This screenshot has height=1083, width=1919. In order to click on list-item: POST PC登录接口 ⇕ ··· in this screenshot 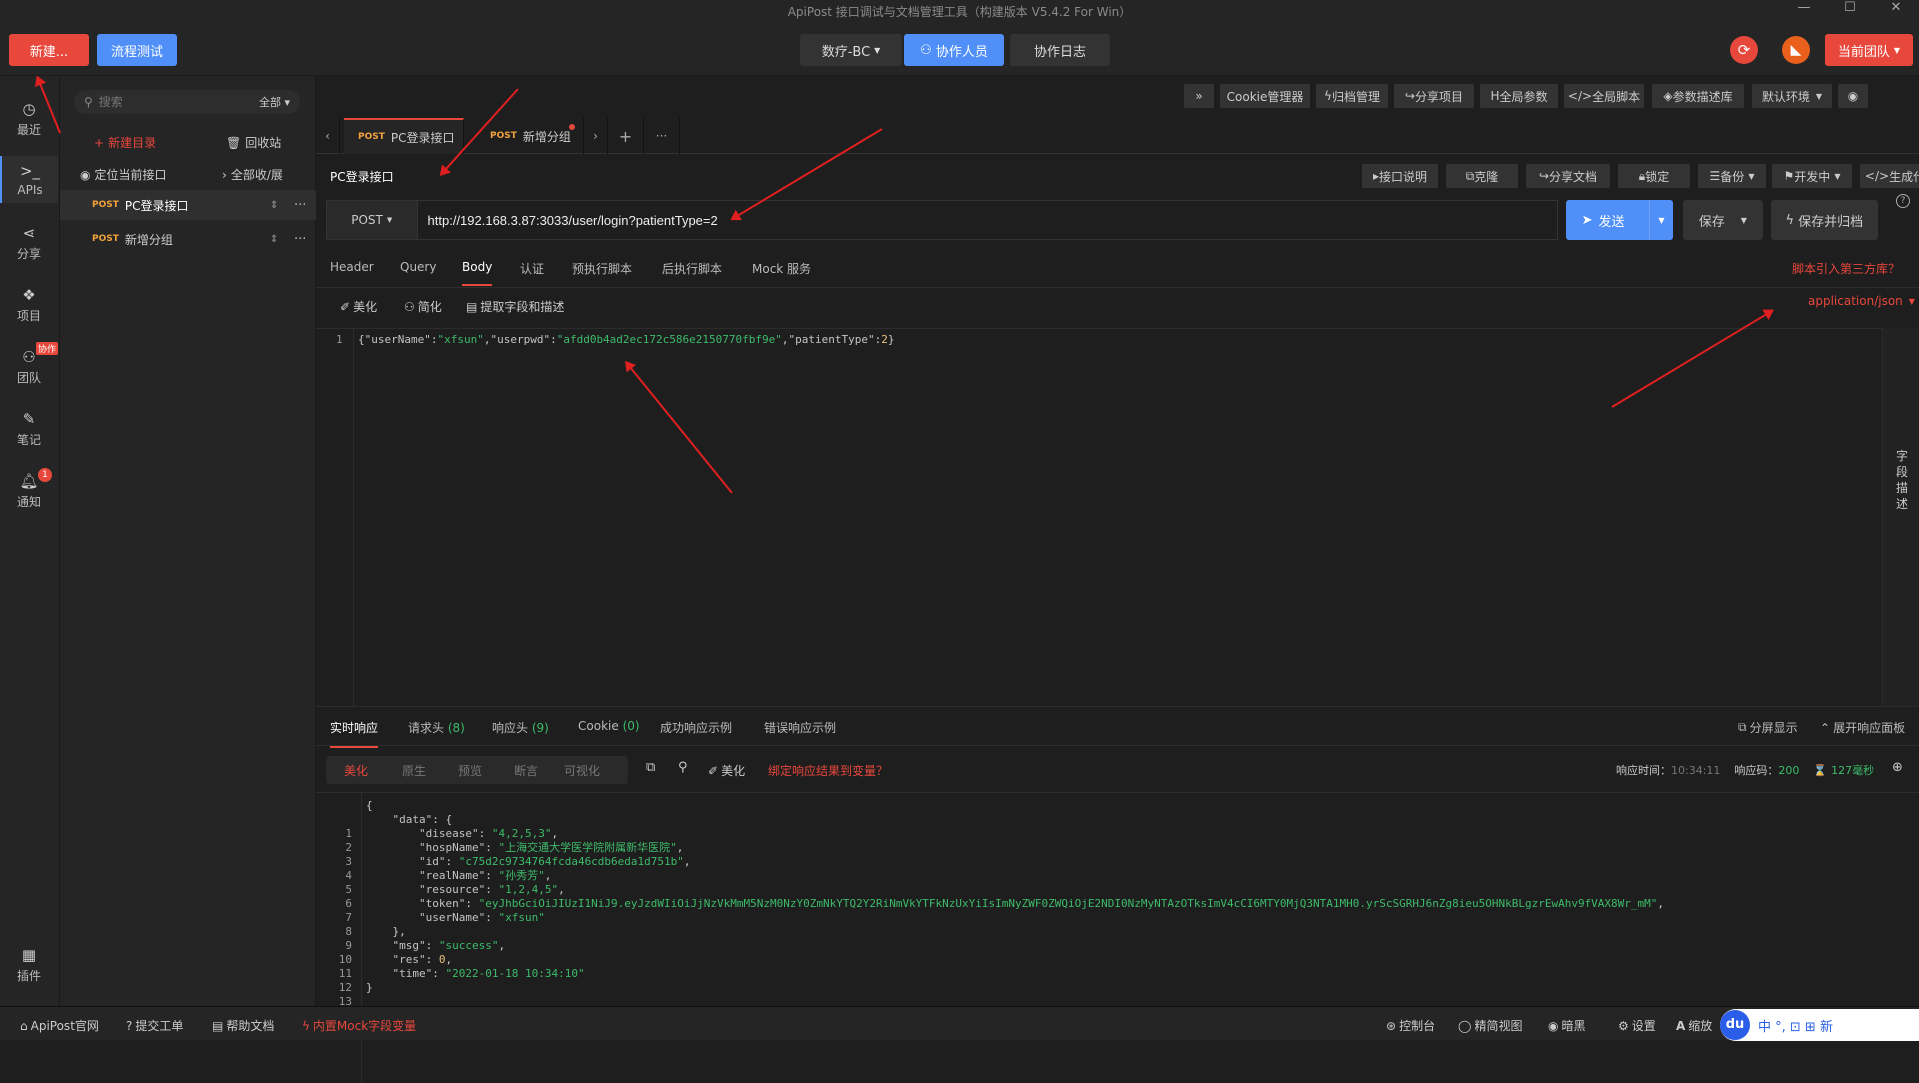, I will do `click(188, 205)`.